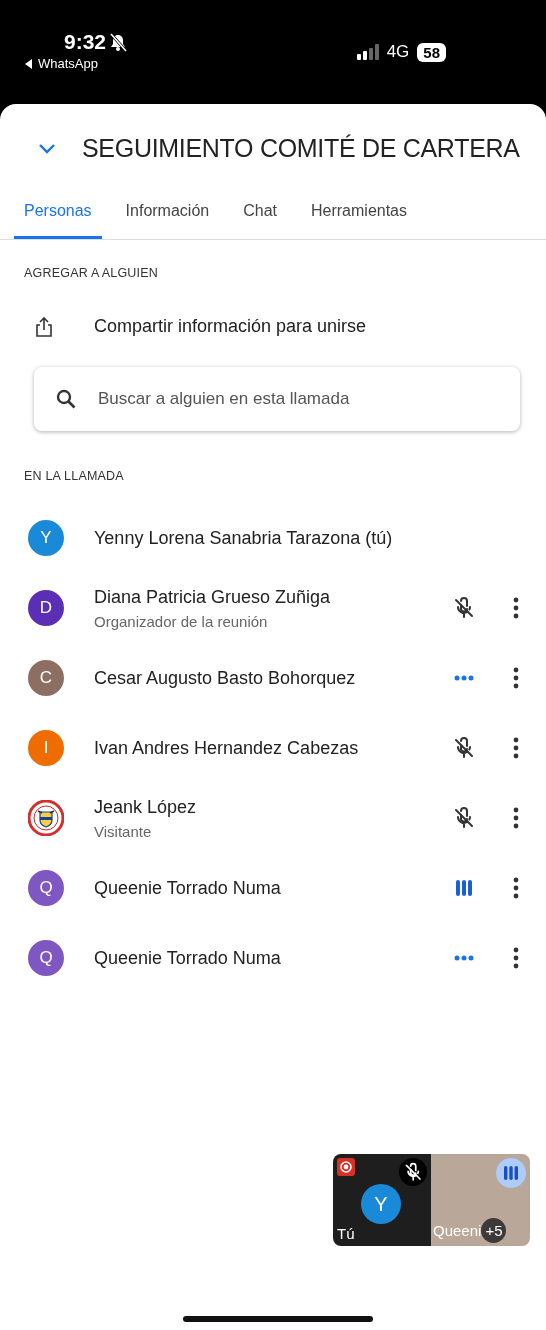 The width and height of the screenshot is (546, 1330). Describe the element at coordinates (297, 399) in the screenshot. I see `search-input: Buscar a alguien en esta llamada` at that location.